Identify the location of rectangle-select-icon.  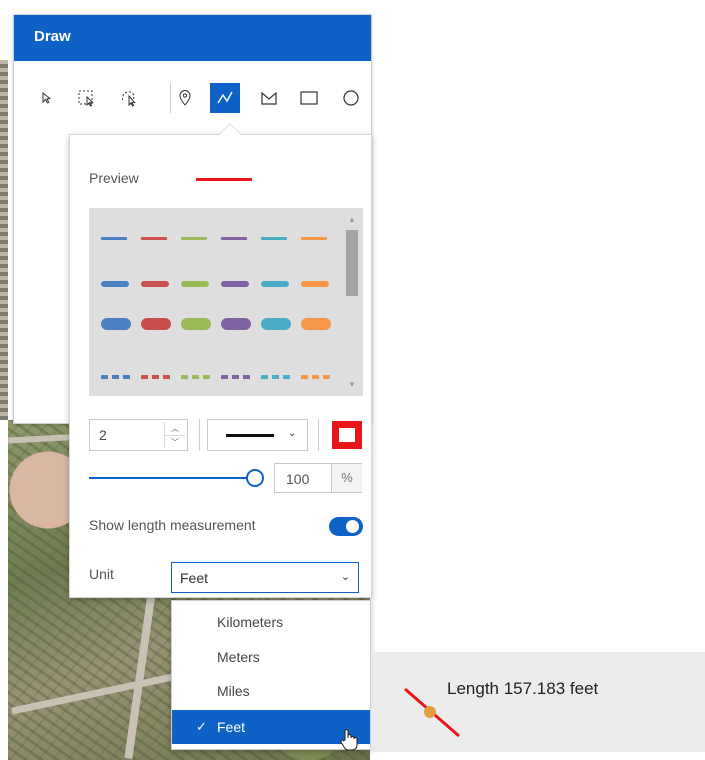
(86, 98).